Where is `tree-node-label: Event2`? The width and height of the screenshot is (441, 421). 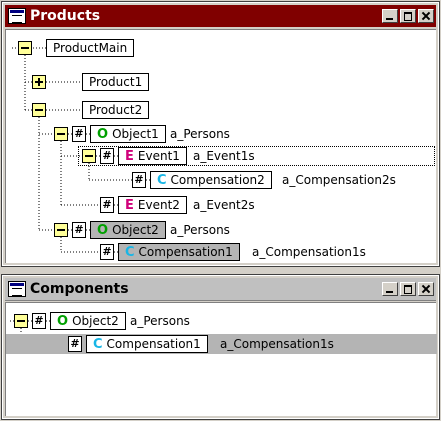 tree-node-label: Event2 is located at coordinates (158, 205).